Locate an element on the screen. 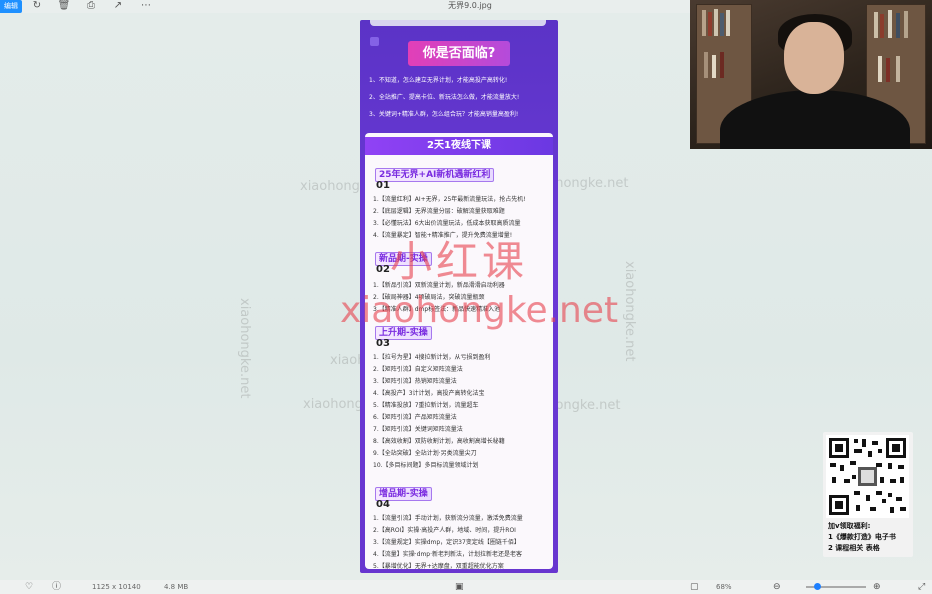  zoom-out-icon: ⊖ is located at coordinates (777, 587).